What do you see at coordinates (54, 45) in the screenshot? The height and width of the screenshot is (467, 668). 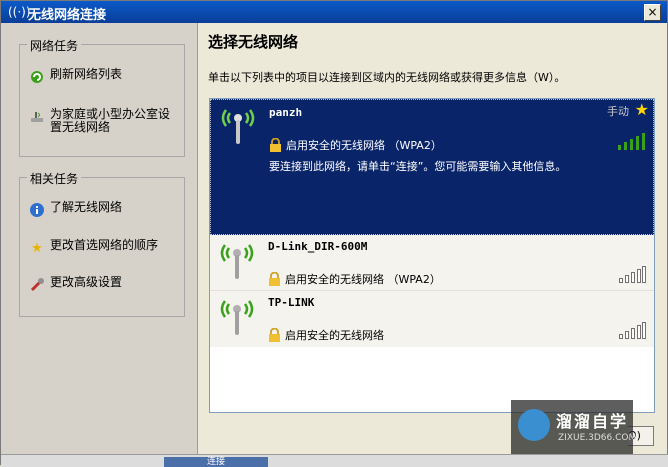 I see `network-tasks-title: 网络任务` at bounding box center [54, 45].